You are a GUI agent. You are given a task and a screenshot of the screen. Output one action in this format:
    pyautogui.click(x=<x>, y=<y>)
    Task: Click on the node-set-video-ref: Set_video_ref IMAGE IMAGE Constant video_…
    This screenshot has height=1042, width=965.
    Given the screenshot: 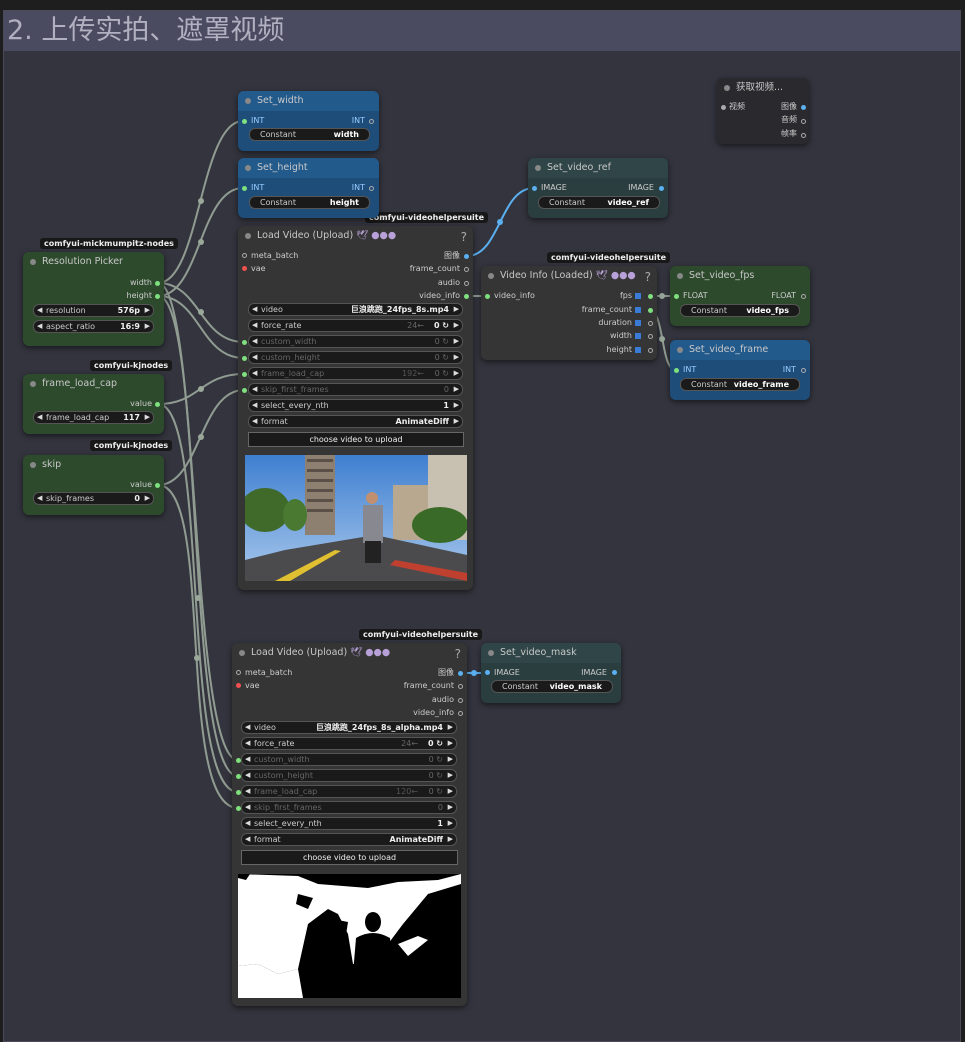 What is the action you would take?
    pyautogui.click(x=598, y=188)
    